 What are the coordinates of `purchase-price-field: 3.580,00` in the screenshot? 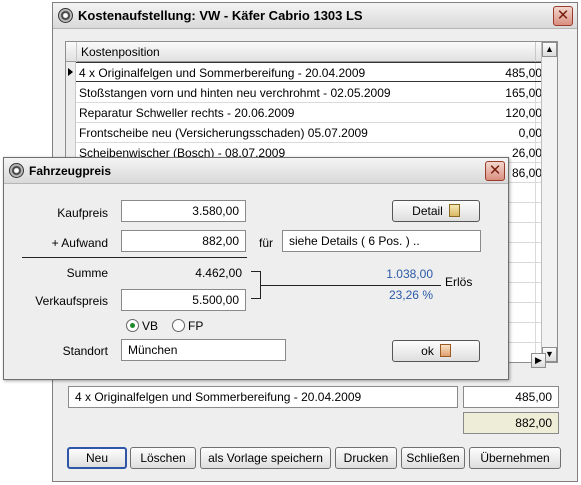 It's located at (183, 211).